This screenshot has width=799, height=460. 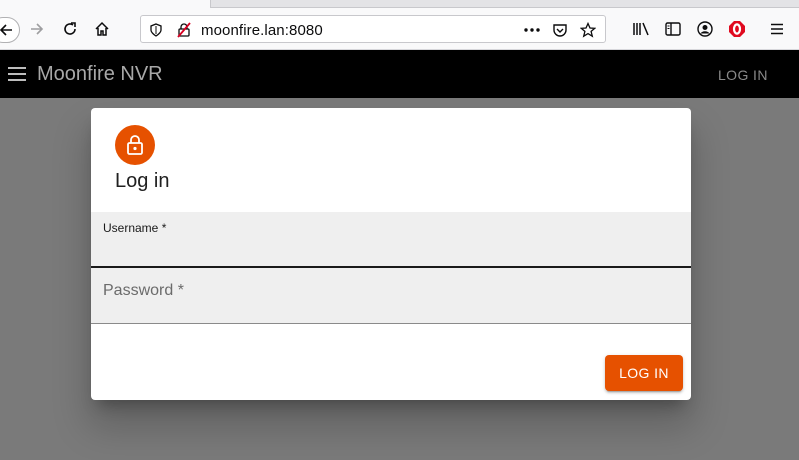 I want to click on pocket-icon, so click(x=560, y=30).